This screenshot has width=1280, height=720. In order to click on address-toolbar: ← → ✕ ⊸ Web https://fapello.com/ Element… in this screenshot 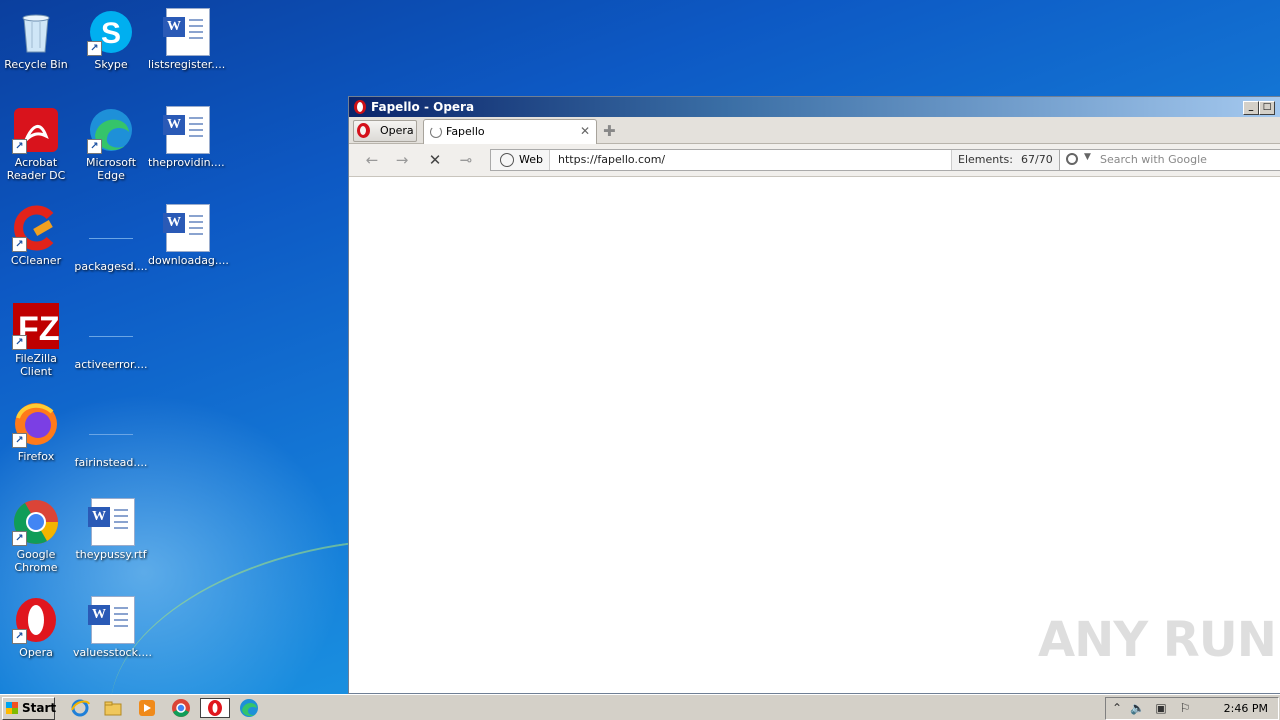, I will do `click(814, 160)`.